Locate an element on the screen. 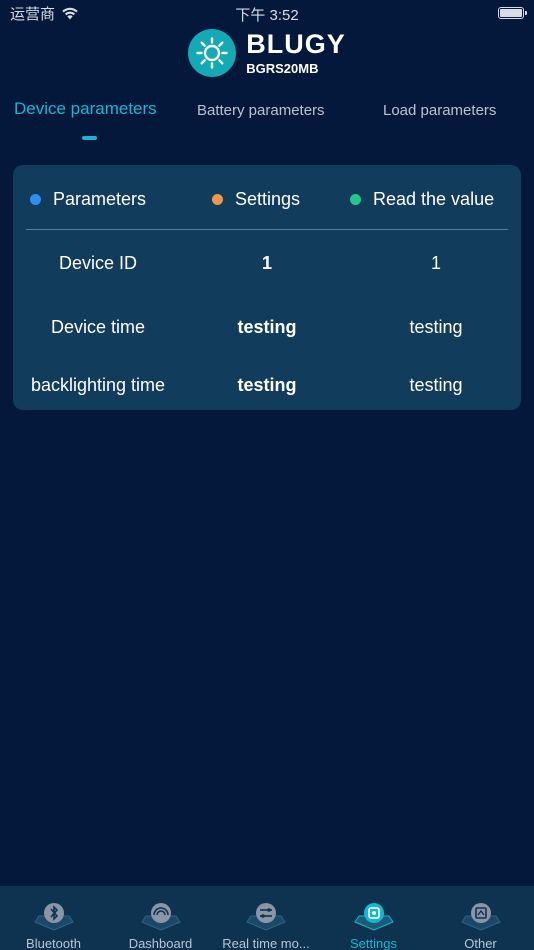 The image size is (534, 950). brand-model: BGRS20MB is located at coordinates (282, 68).